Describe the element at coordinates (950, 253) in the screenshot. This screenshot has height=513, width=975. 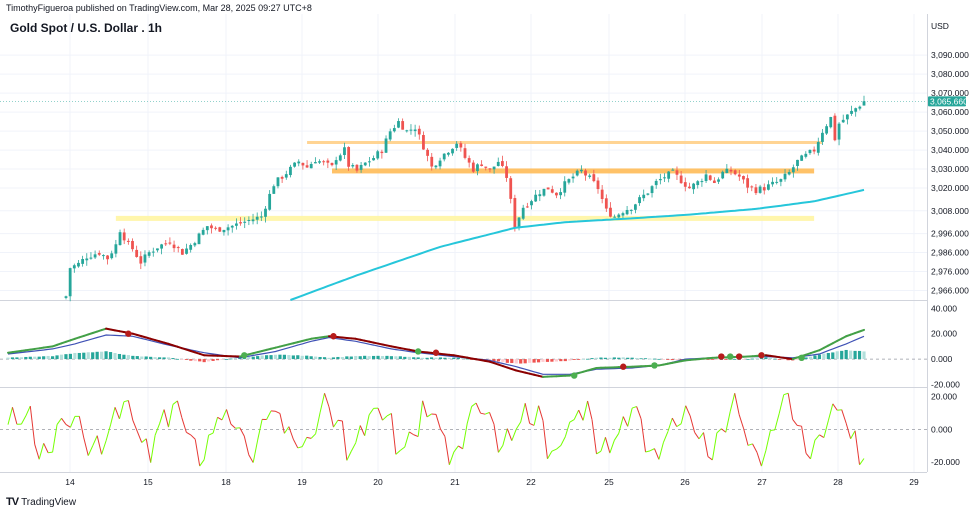
I see `price-tick-label: 2,986.000` at that location.